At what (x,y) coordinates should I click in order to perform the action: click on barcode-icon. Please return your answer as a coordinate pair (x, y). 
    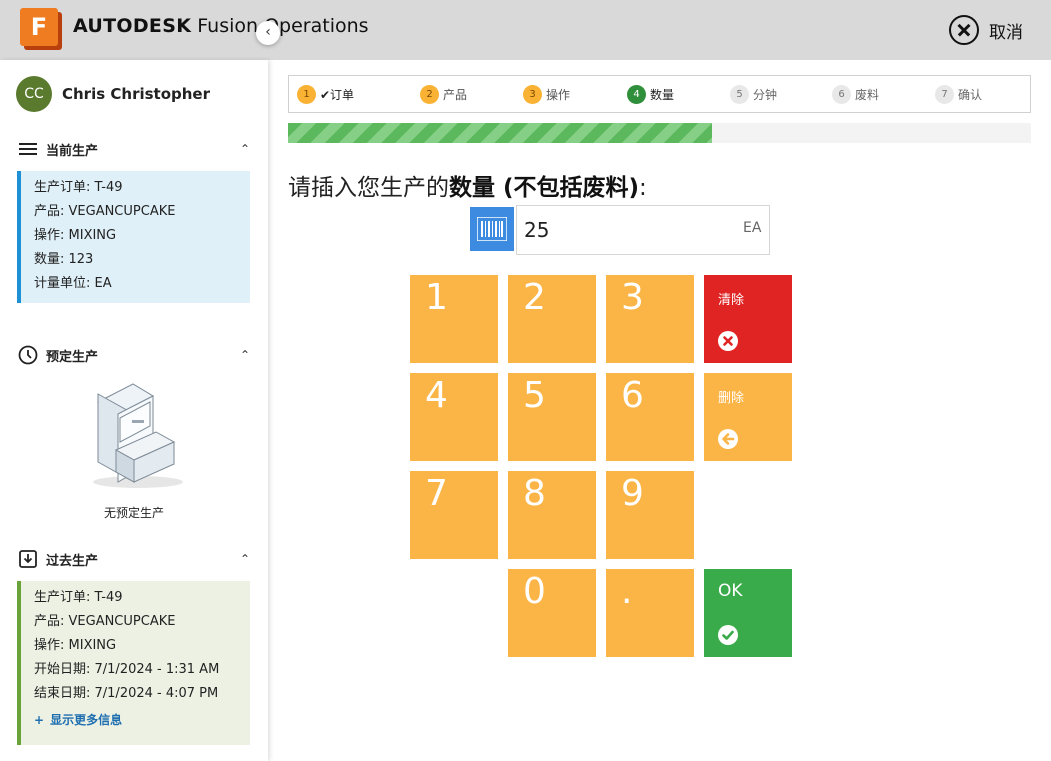
    Looking at the image, I should click on (492, 229).